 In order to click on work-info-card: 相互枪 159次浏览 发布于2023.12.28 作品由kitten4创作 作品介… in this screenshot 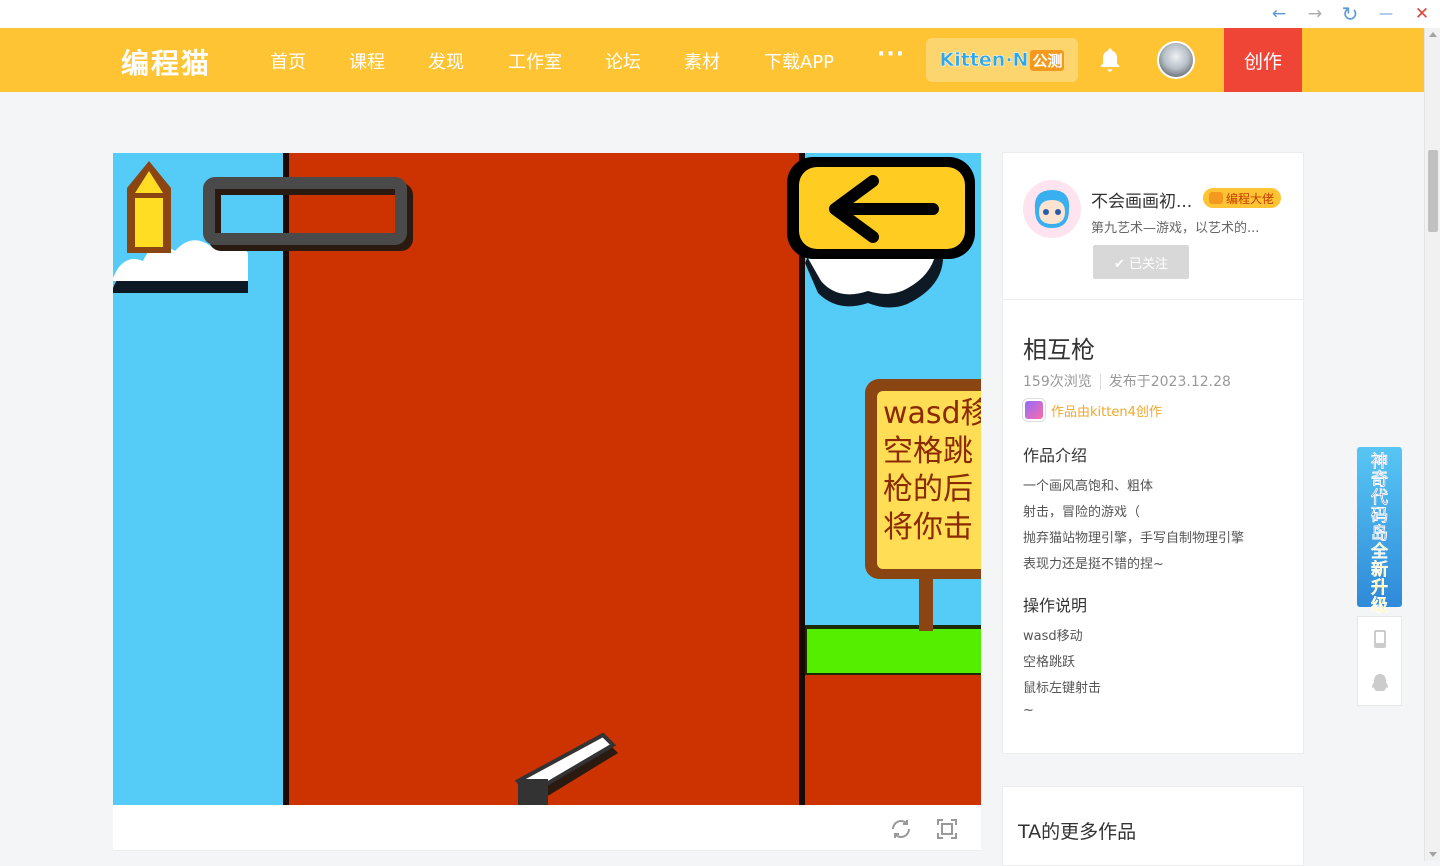, I will do `click(1153, 527)`.